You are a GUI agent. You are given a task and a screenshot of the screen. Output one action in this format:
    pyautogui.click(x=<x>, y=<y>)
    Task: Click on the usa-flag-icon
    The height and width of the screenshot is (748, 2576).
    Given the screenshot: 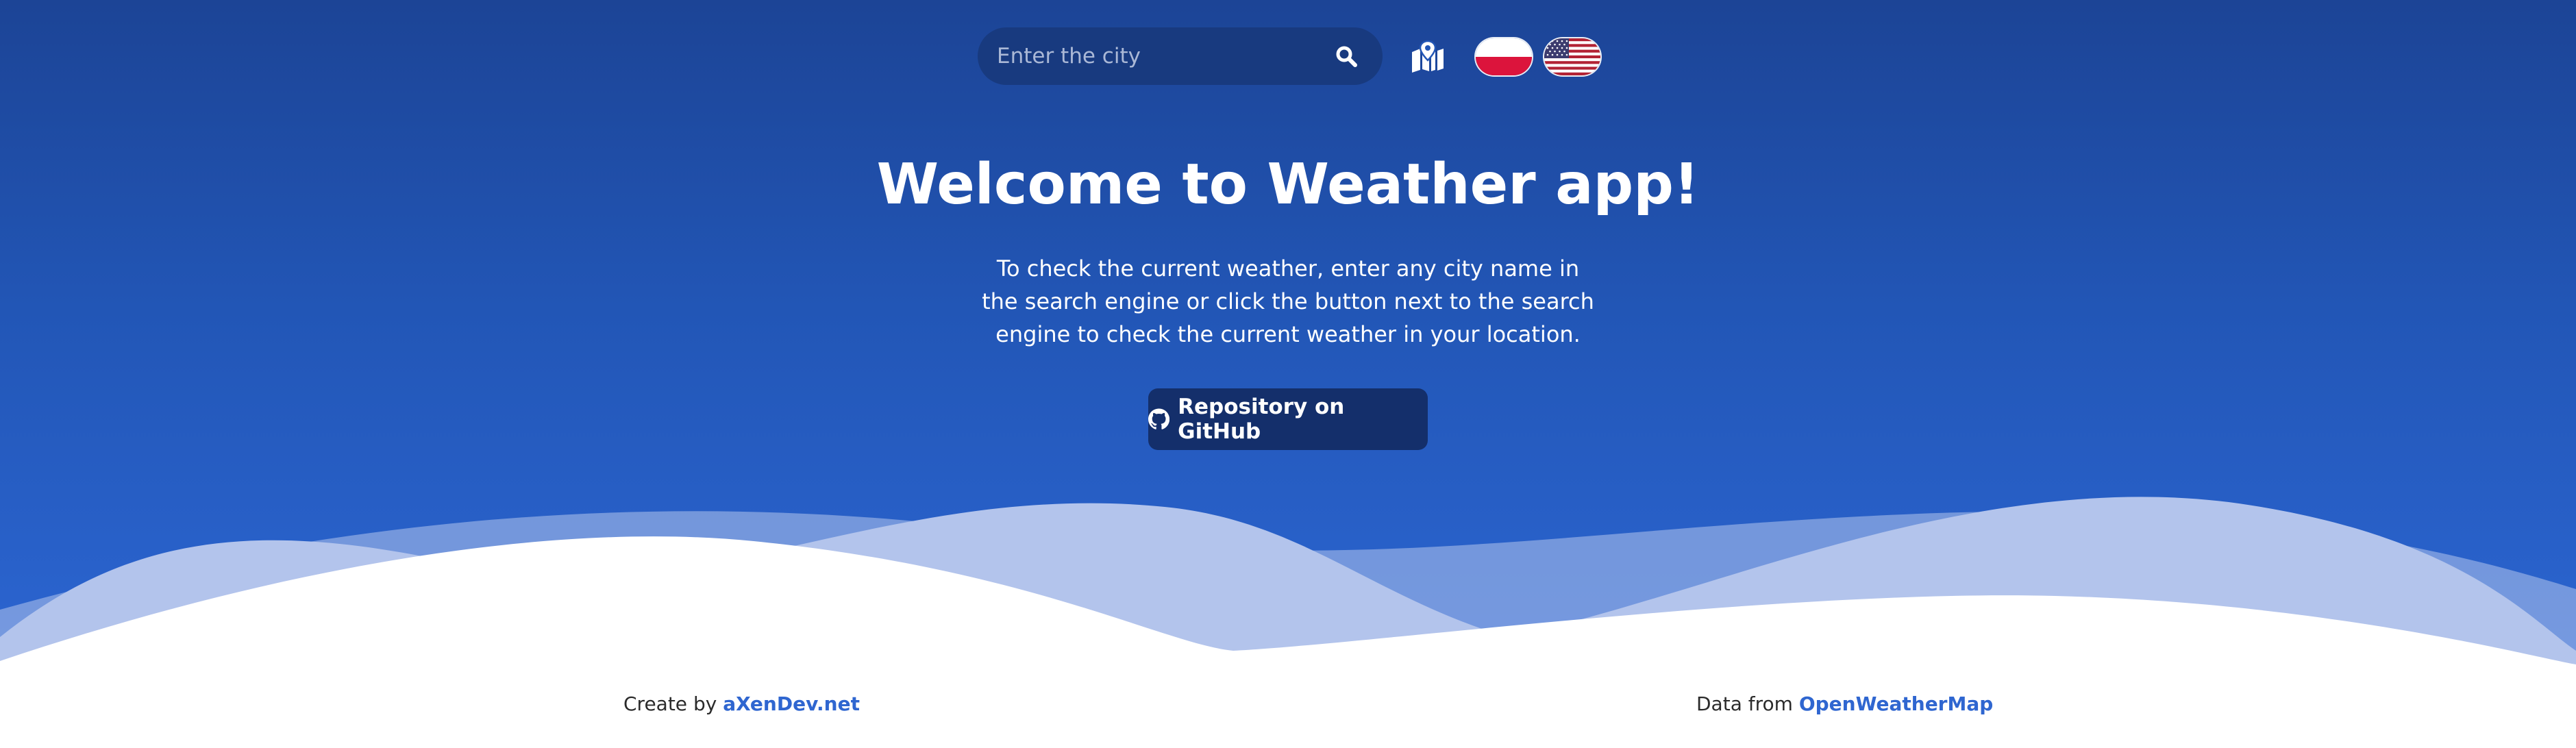 What is the action you would take?
    pyautogui.click(x=1572, y=56)
    